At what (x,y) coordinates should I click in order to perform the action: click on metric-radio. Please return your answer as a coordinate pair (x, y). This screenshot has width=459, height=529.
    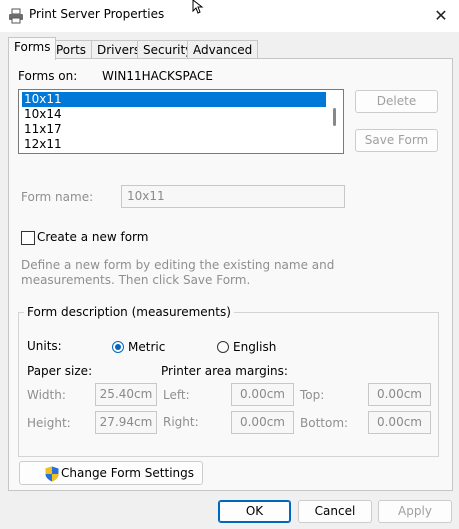
    Looking at the image, I should click on (118, 347).